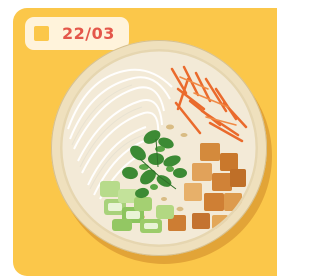 The width and height of the screenshot is (320, 278). Describe the element at coordinates (207, 187) in the screenshot. I see `tofu-cubes-icon` at that location.